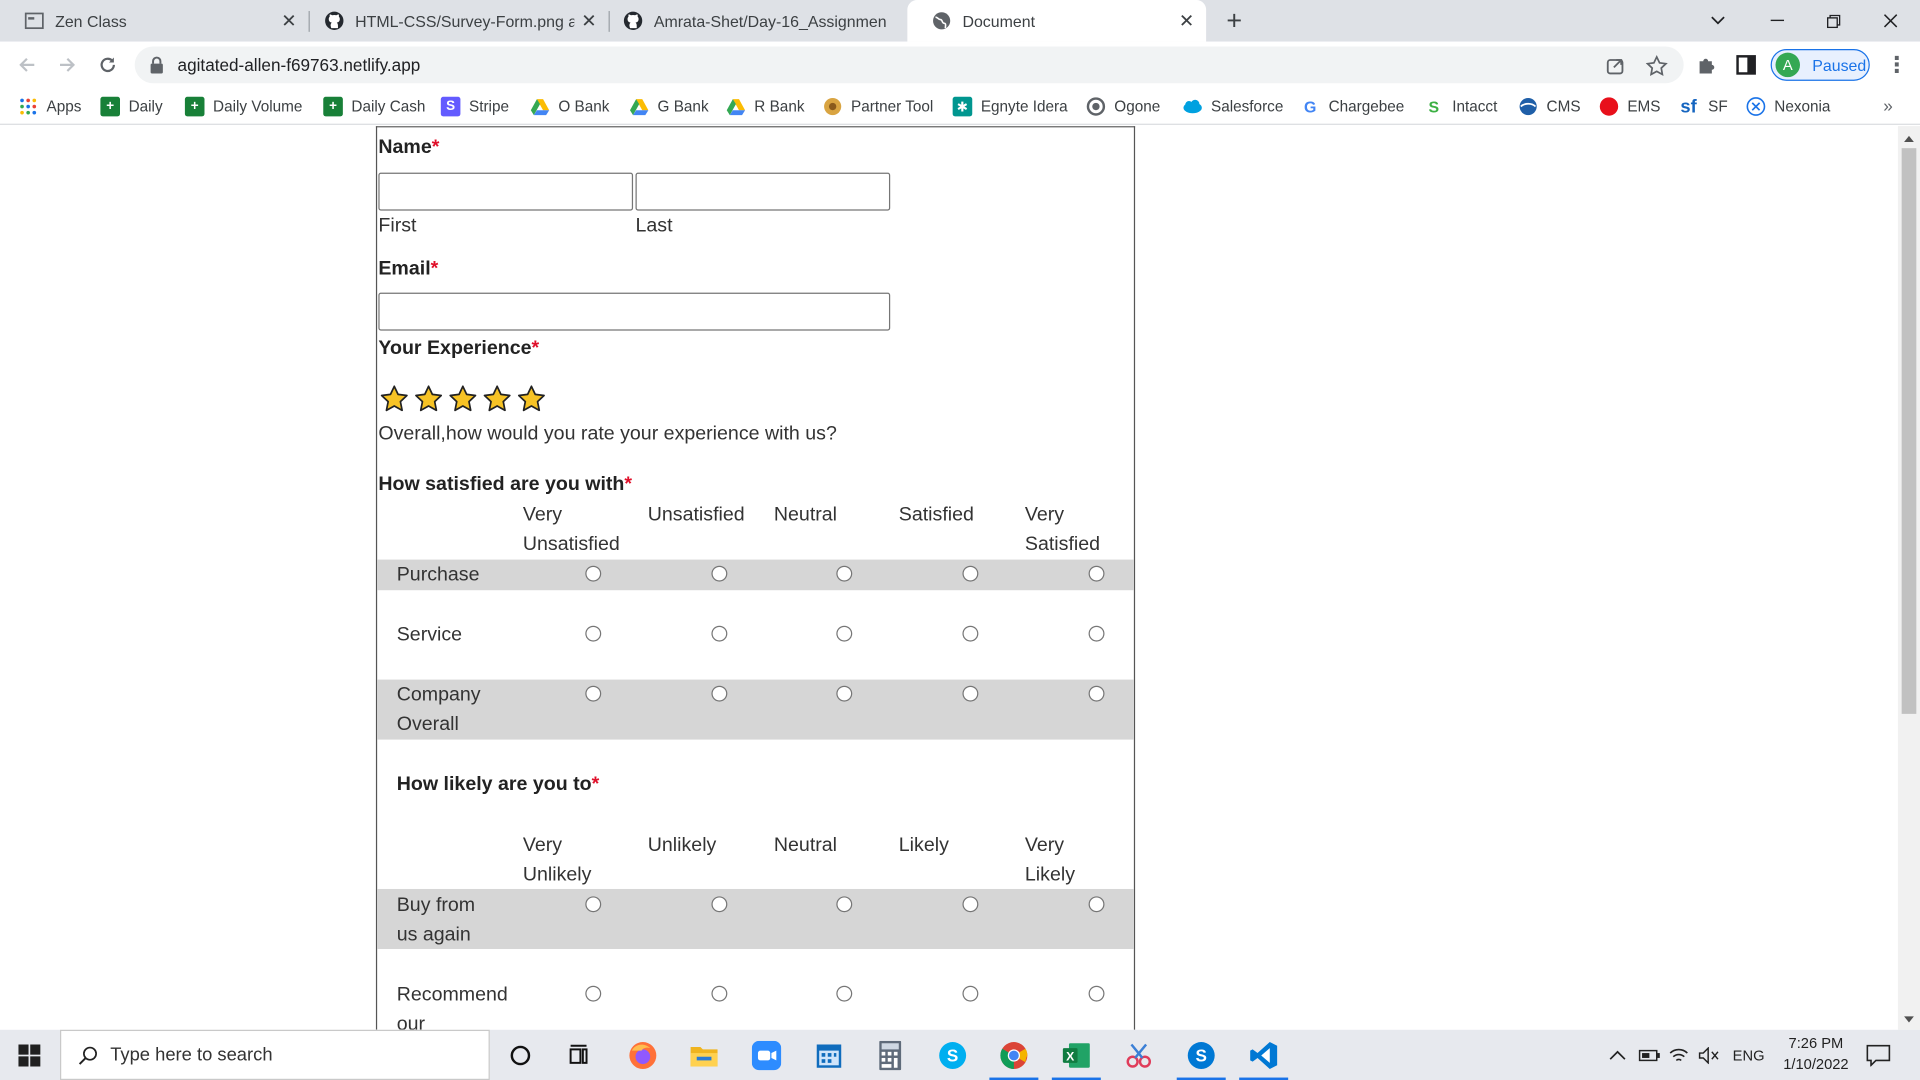 This screenshot has width=1920, height=1080. I want to click on bookmark-intacct: S Intacct, so click(1461, 107).